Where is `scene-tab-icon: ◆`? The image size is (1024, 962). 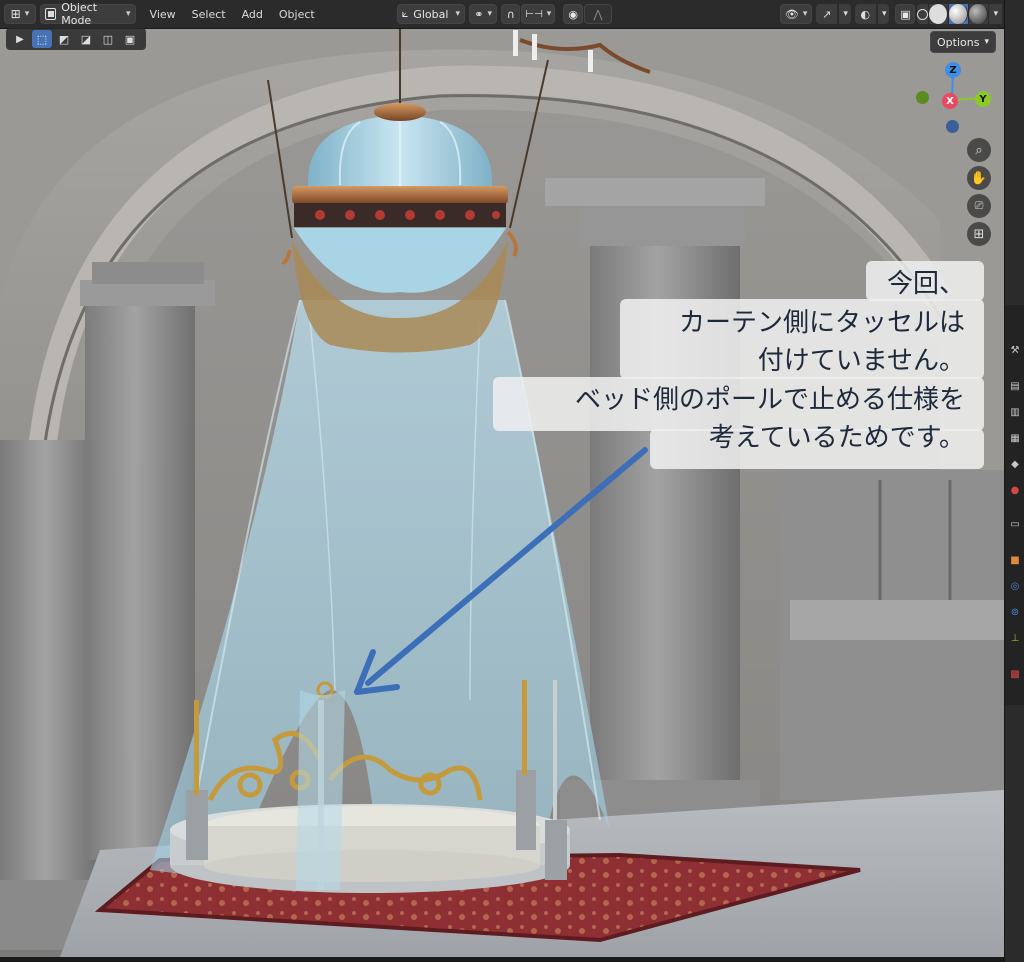
scene-tab-icon: ◆ is located at coordinates (1015, 465).